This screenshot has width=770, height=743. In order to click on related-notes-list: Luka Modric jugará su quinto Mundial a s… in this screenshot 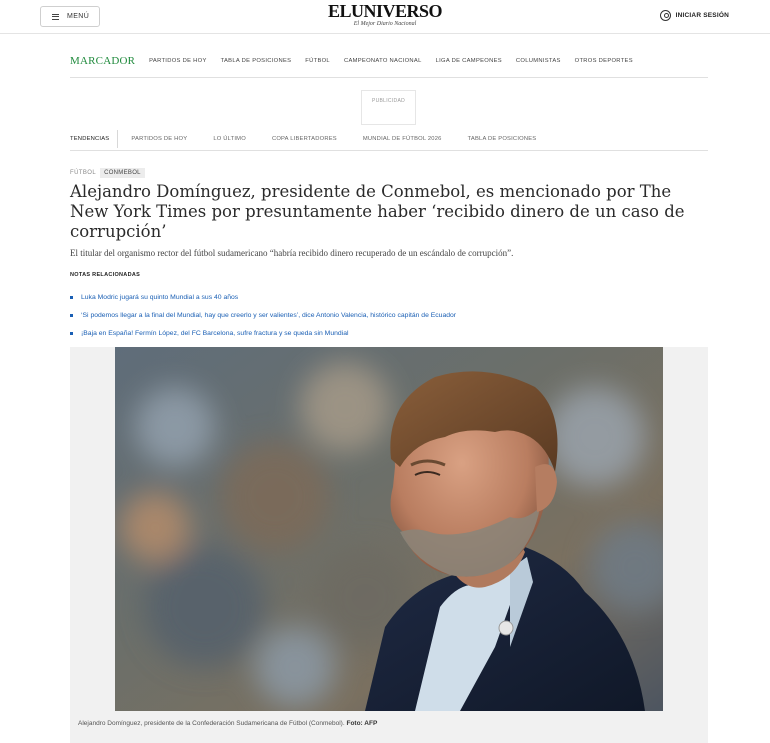, I will do `click(263, 315)`.